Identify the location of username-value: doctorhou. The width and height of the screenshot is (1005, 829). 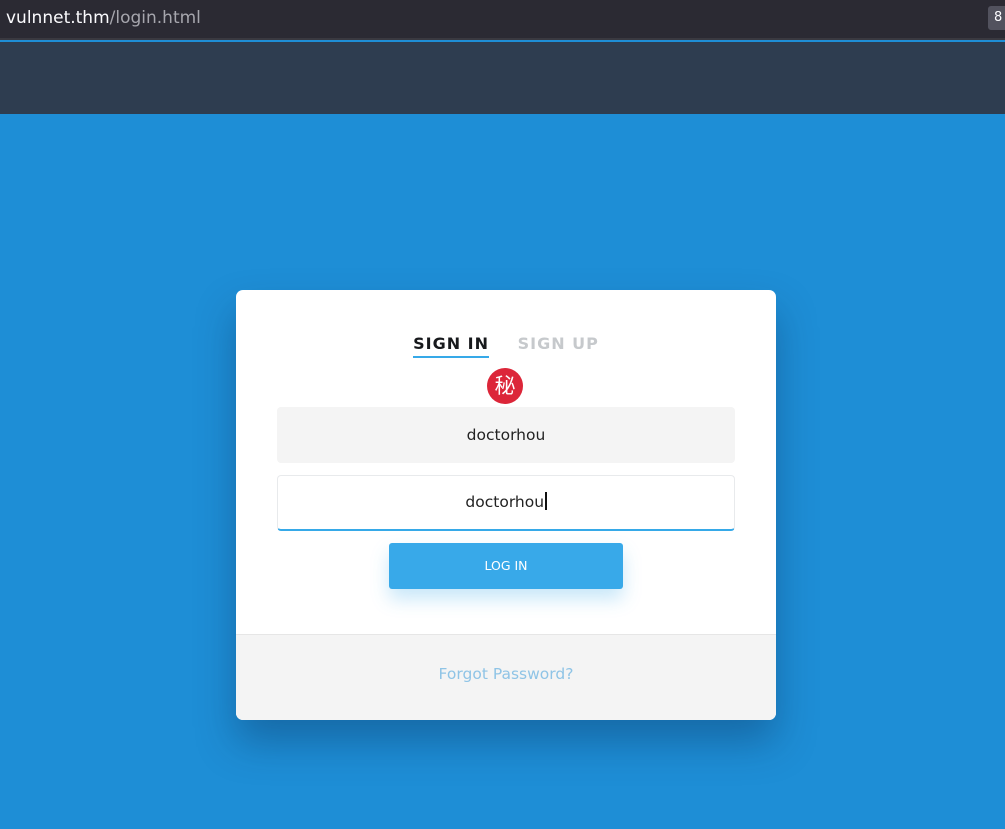
(506, 435).